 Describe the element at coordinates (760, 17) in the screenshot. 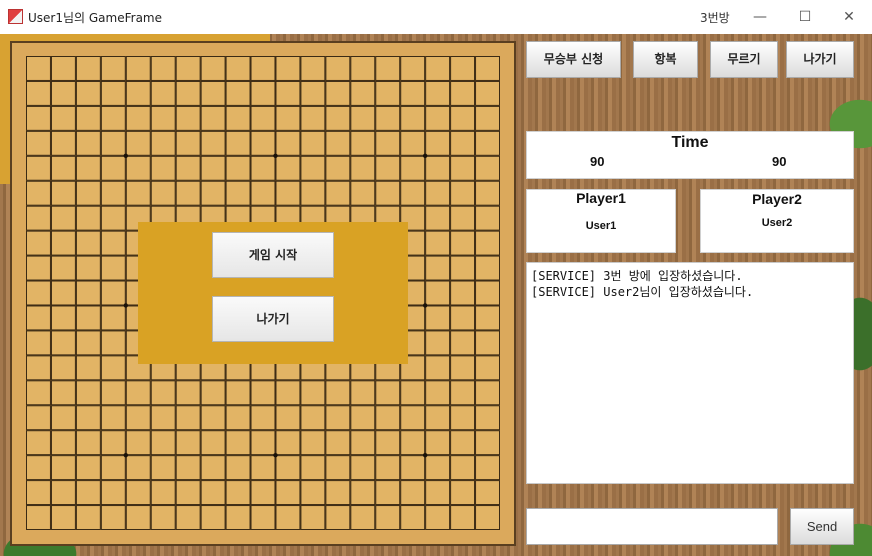

I see `minimize-button: —` at that location.